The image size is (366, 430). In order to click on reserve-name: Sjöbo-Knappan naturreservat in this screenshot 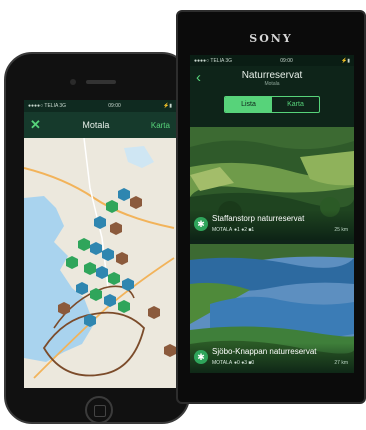, I will do `click(264, 351)`.